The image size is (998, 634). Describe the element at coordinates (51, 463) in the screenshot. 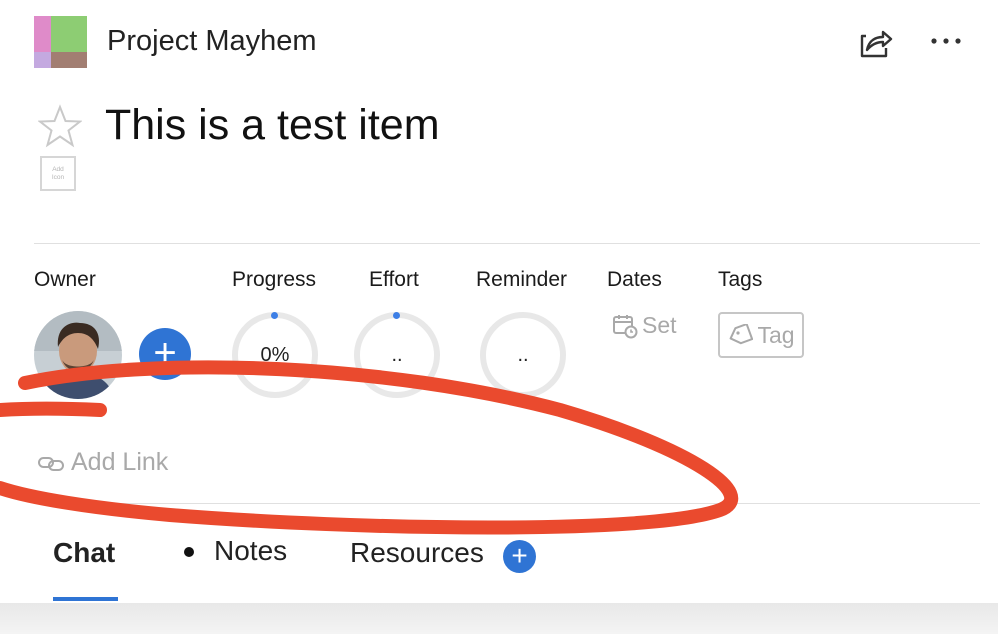

I see `link-icon` at that location.